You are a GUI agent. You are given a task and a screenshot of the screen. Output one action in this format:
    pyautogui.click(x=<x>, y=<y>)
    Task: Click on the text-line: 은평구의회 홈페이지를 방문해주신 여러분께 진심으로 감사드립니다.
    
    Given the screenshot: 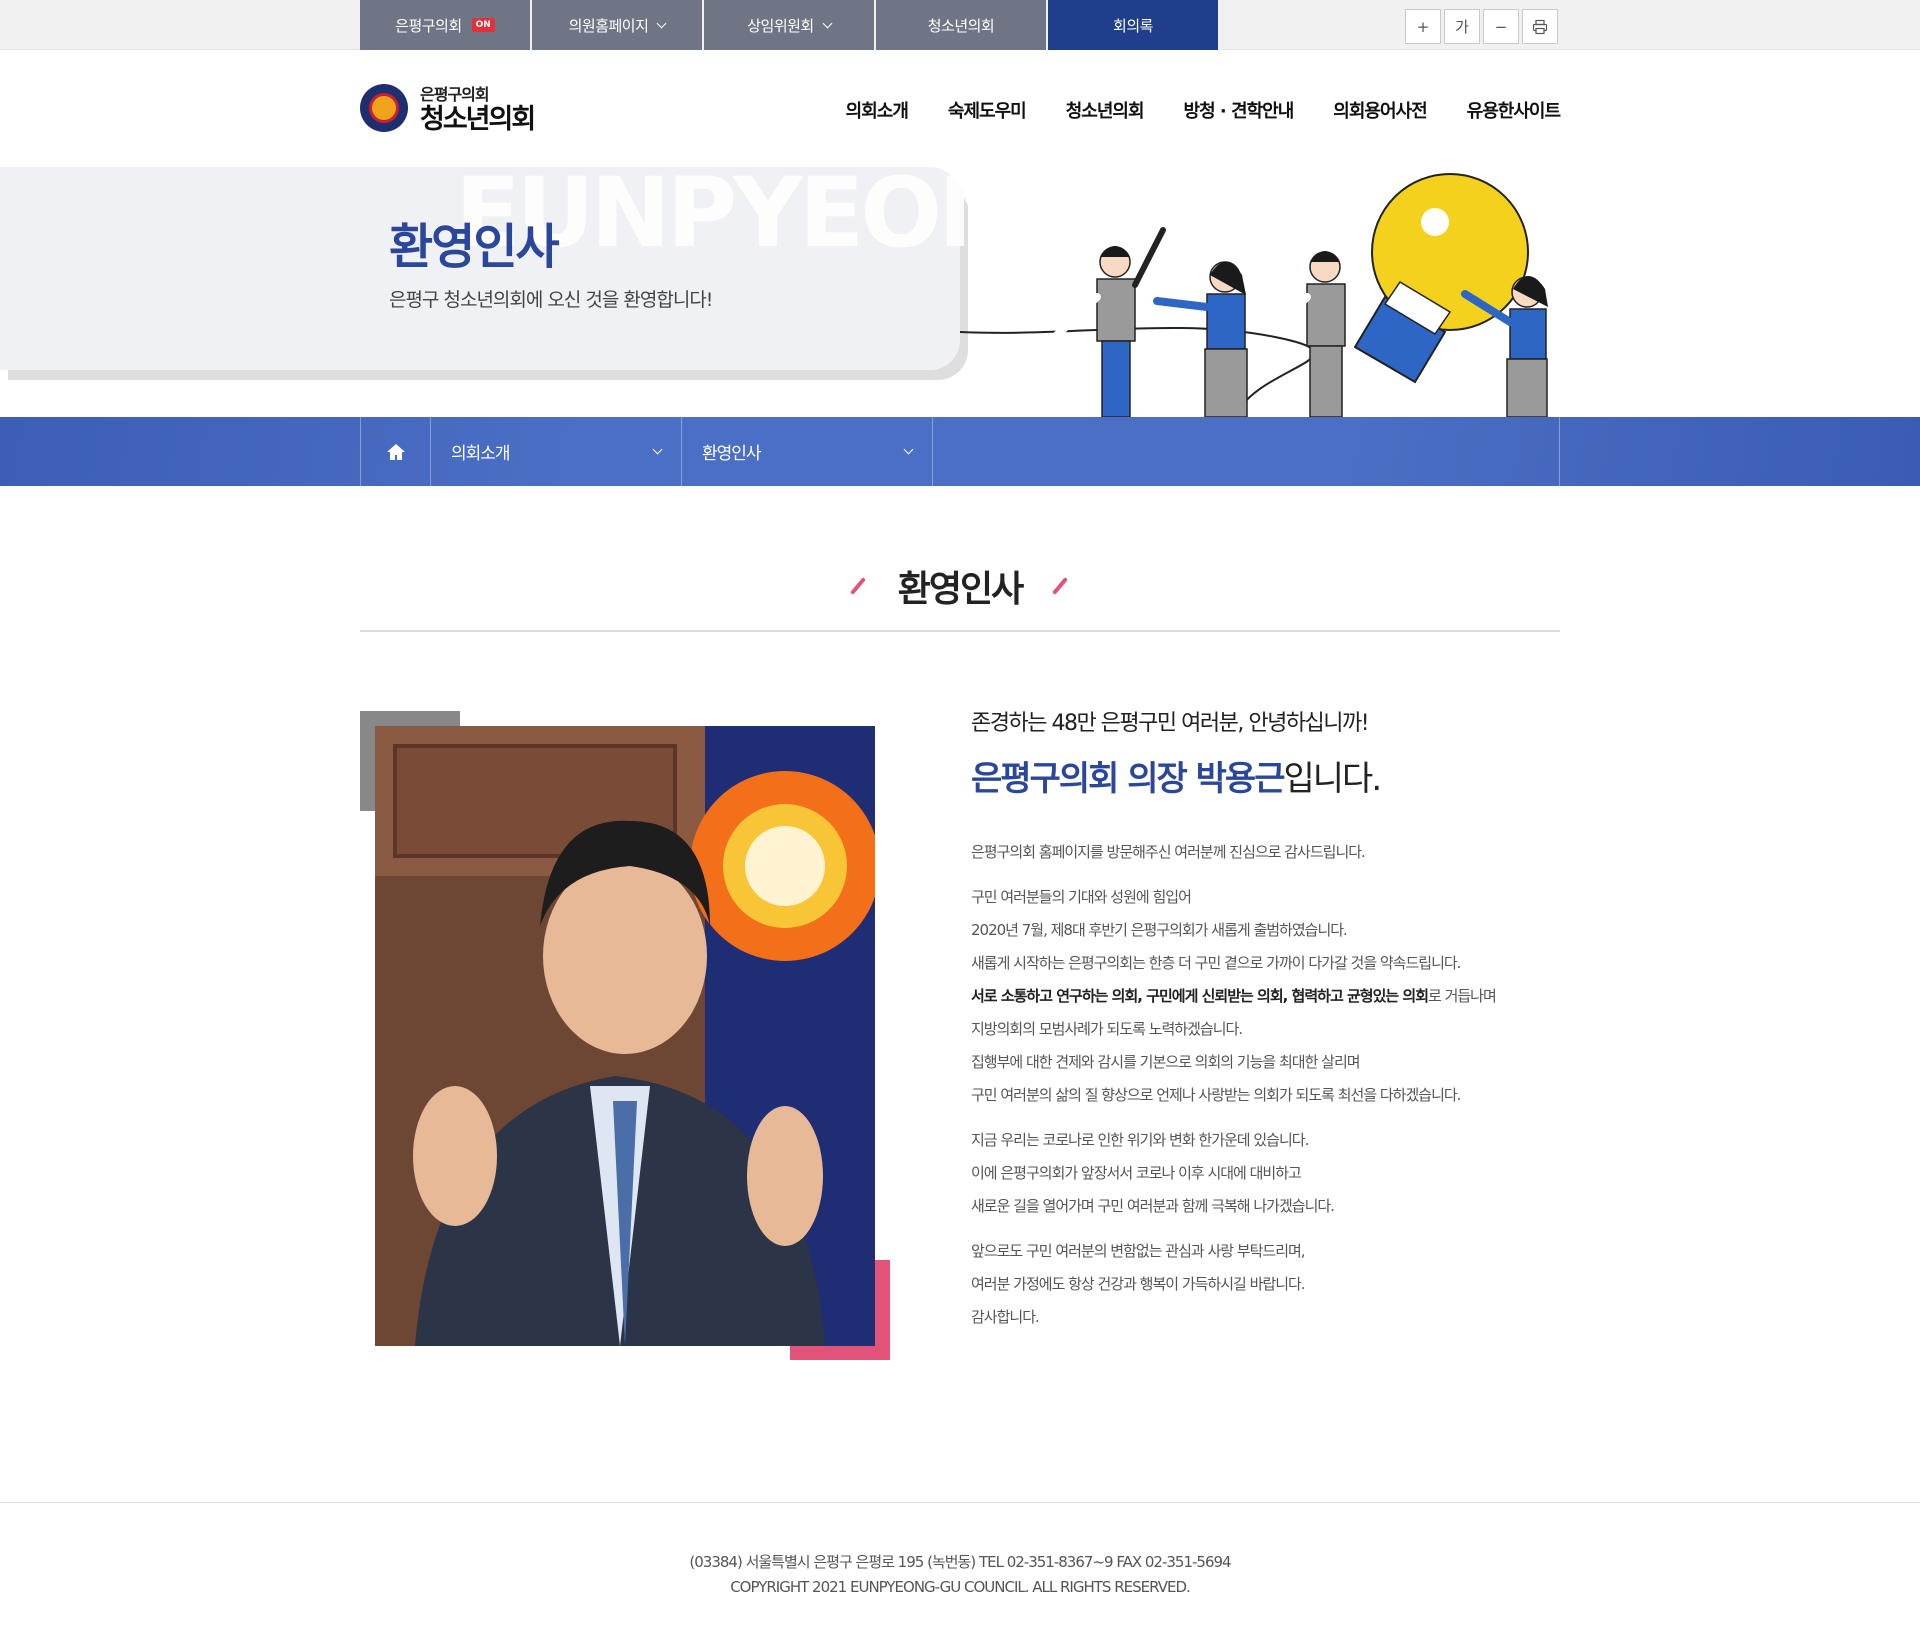 What is the action you would take?
    pyautogui.click(x=1168, y=852)
    